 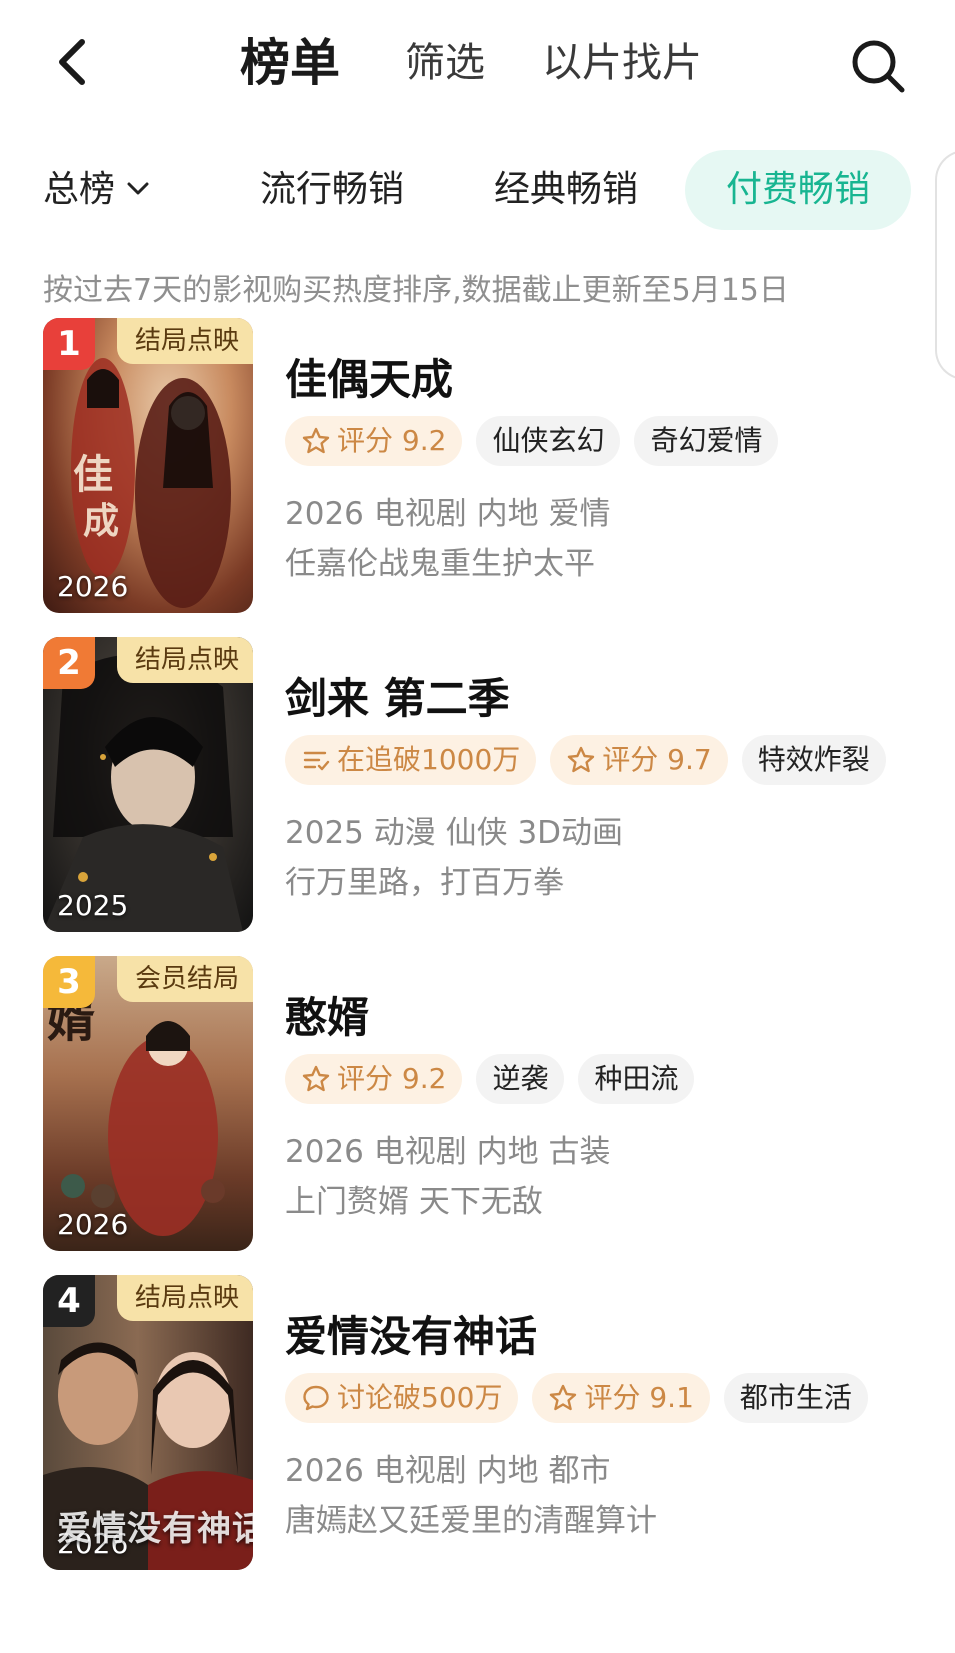 What do you see at coordinates (290, 63) in the screenshot?
I see `tab-rankings: 榜单` at bounding box center [290, 63].